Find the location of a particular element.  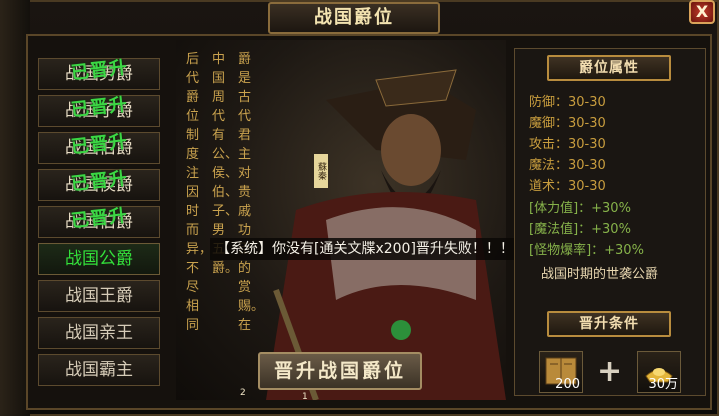

requirement-slot-gold: 30万 is located at coordinates (659, 372).